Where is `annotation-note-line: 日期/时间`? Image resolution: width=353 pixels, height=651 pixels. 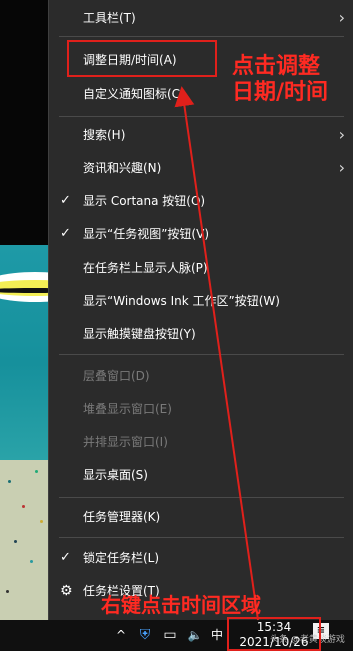 annotation-note-line: 日期/时间 is located at coordinates (280, 92).